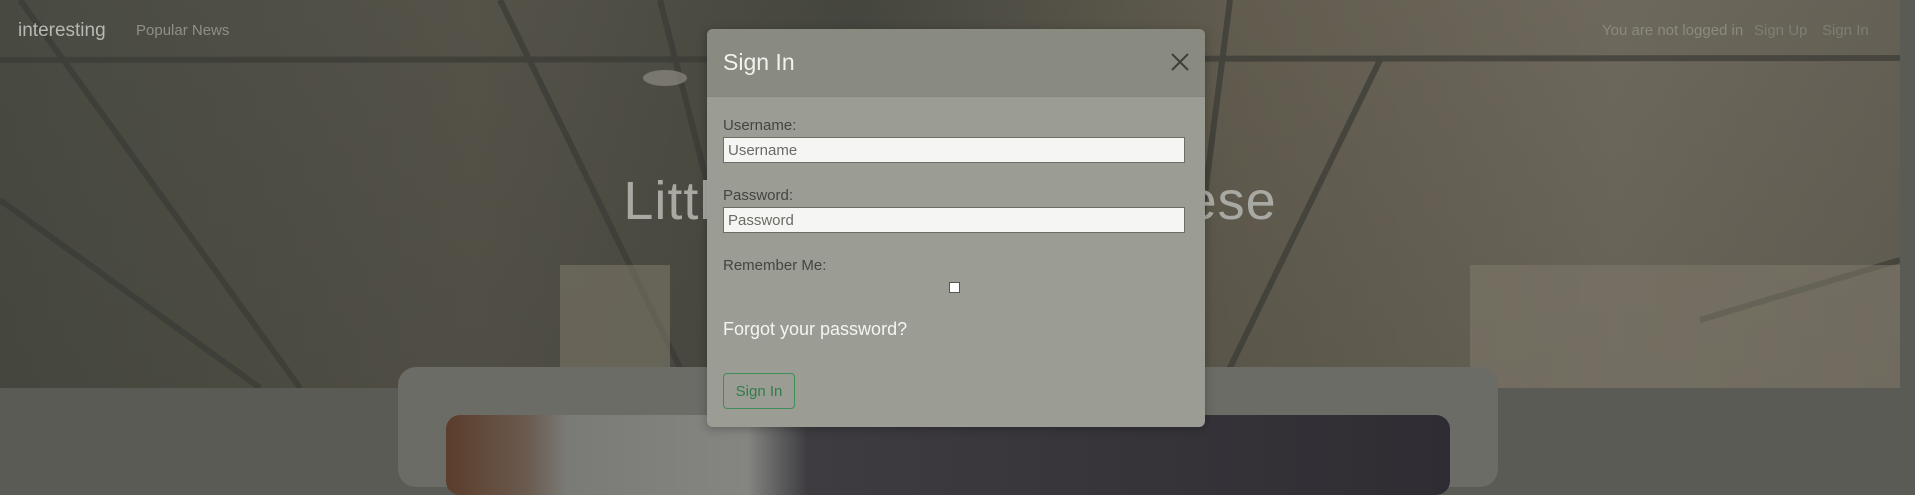 This screenshot has height=495, width=1915. What do you see at coordinates (954, 287) in the screenshot?
I see `remember-me-checkbox` at bounding box center [954, 287].